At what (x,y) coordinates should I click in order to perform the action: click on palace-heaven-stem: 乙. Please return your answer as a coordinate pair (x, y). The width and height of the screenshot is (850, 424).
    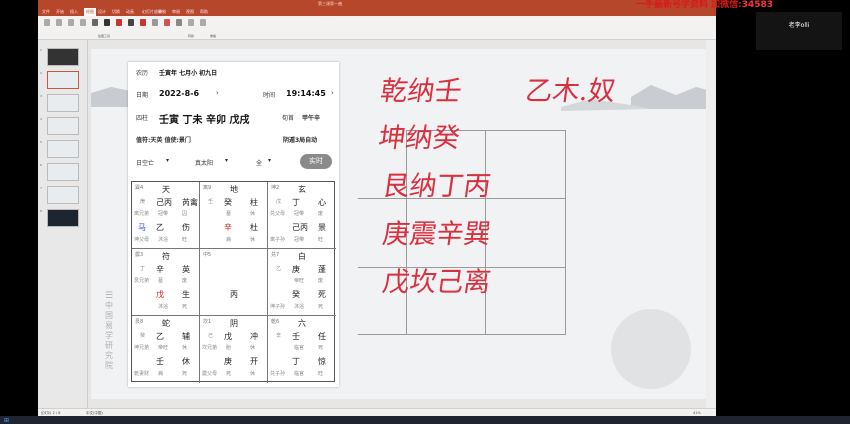
    Looking at the image, I should click on (160, 336).